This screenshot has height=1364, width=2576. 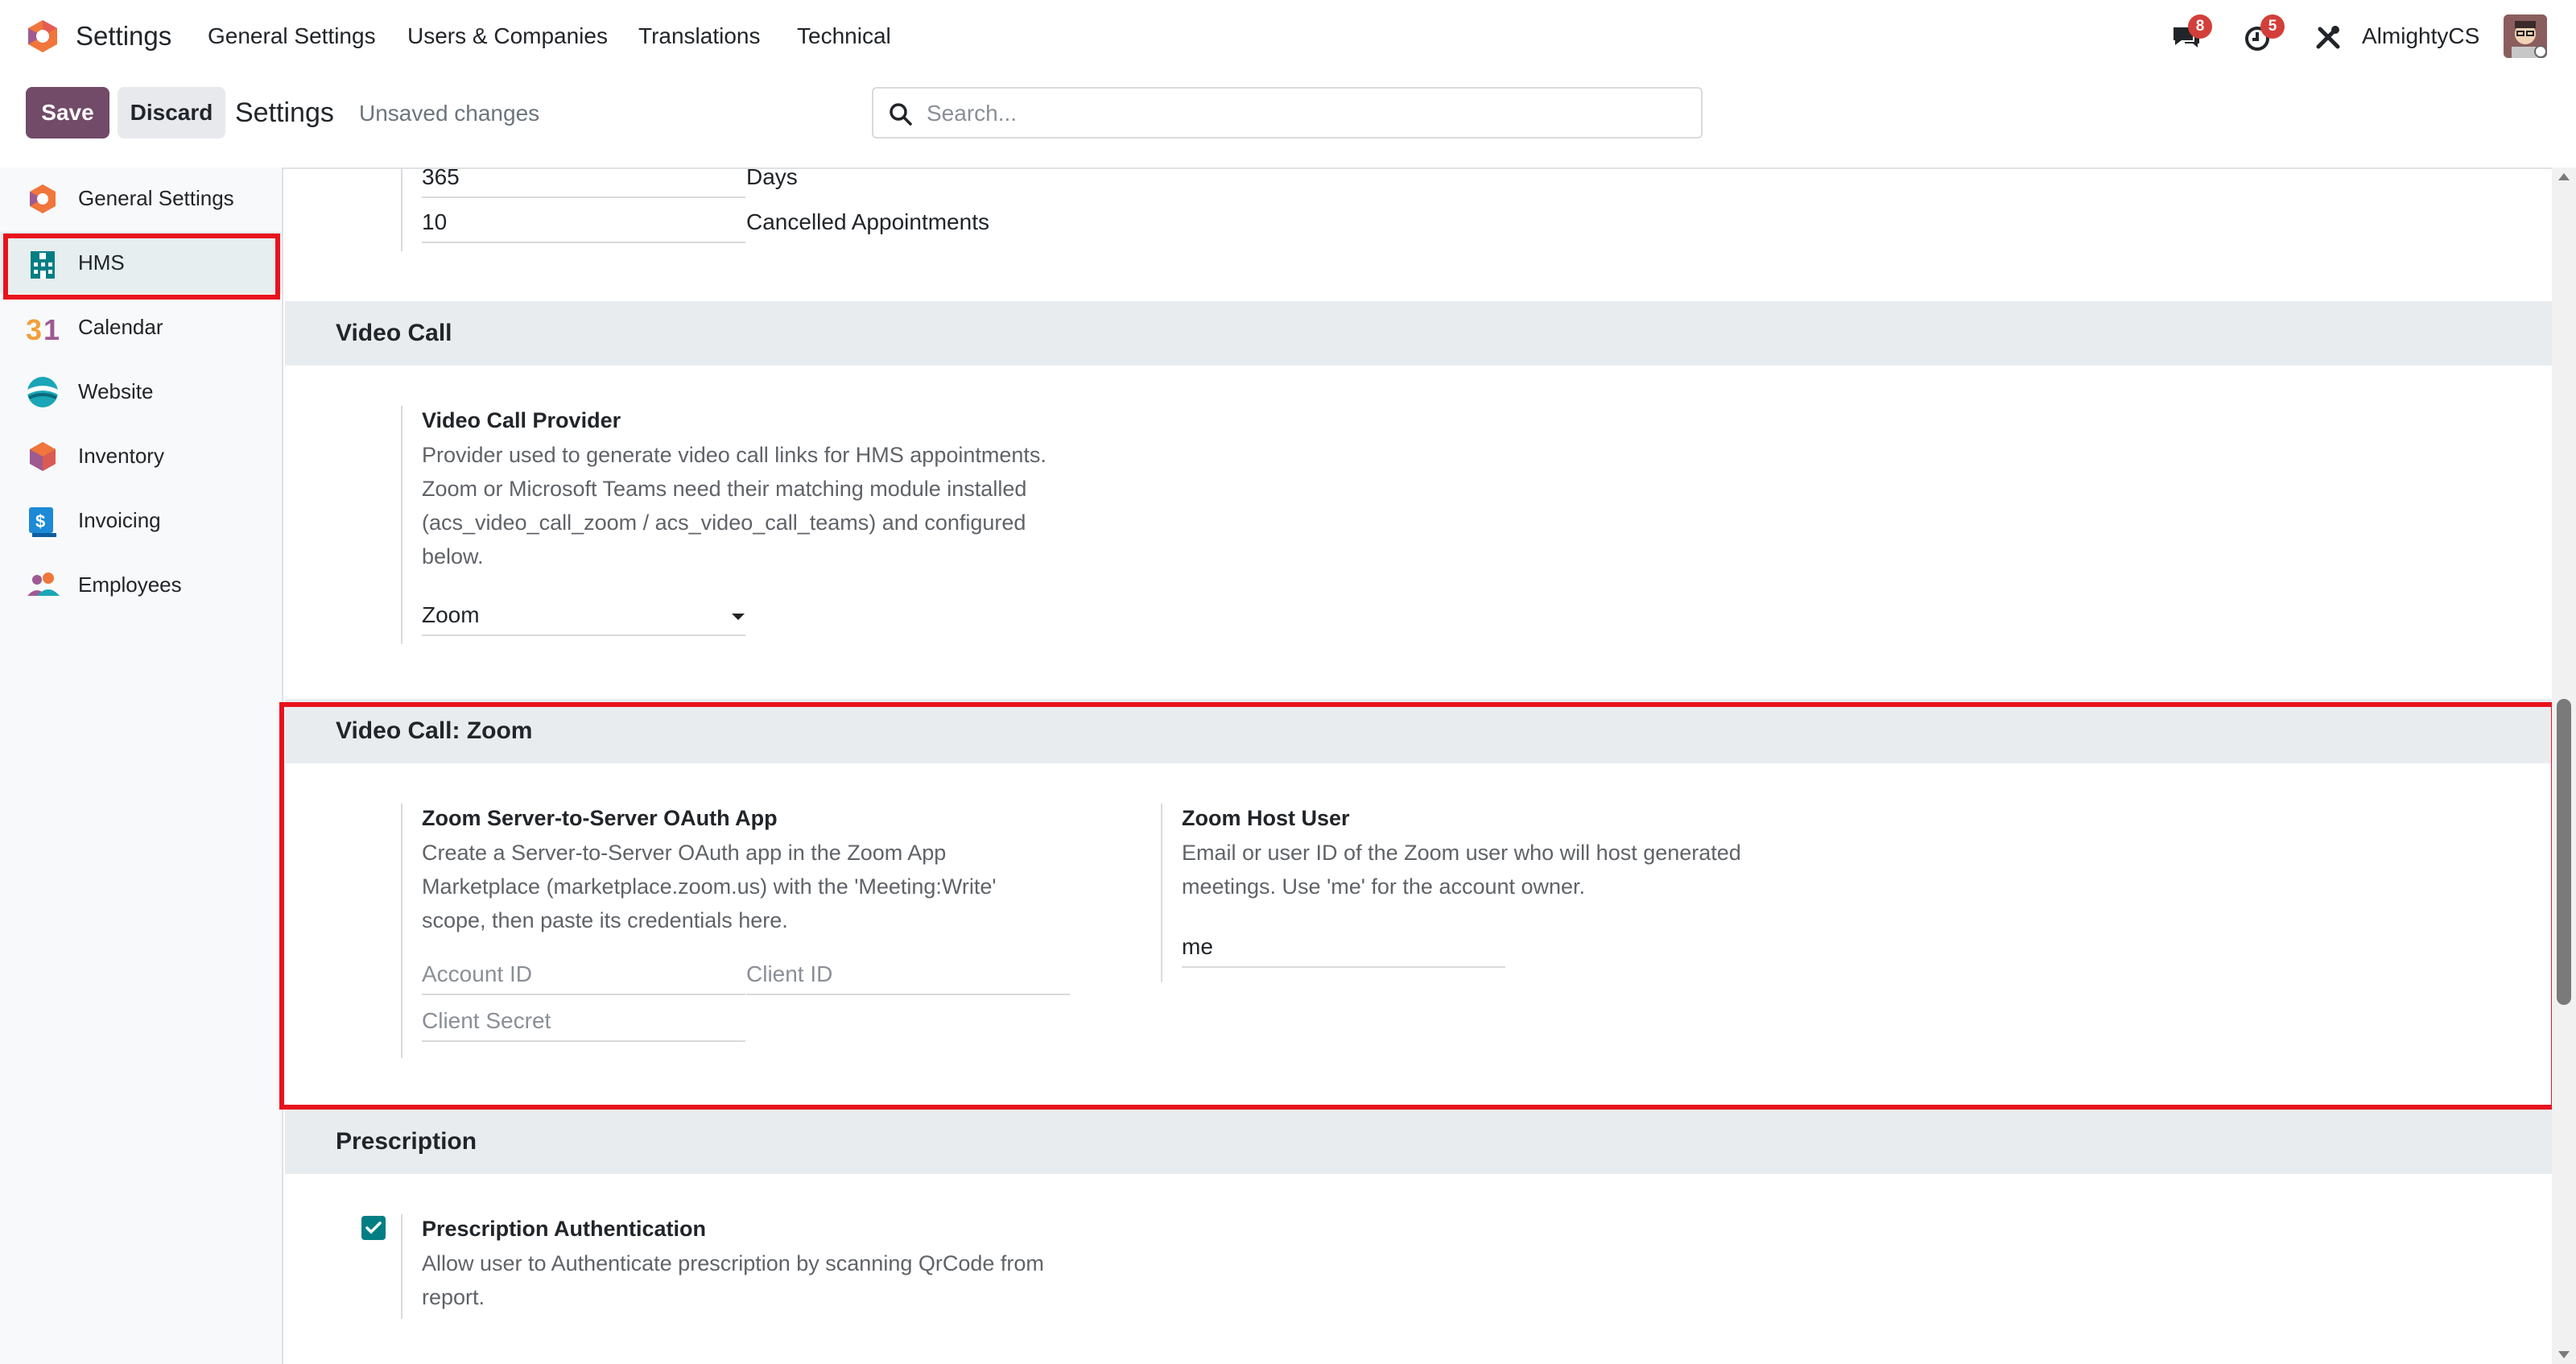 I want to click on activities-icon: 5, so click(x=2263, y=34).